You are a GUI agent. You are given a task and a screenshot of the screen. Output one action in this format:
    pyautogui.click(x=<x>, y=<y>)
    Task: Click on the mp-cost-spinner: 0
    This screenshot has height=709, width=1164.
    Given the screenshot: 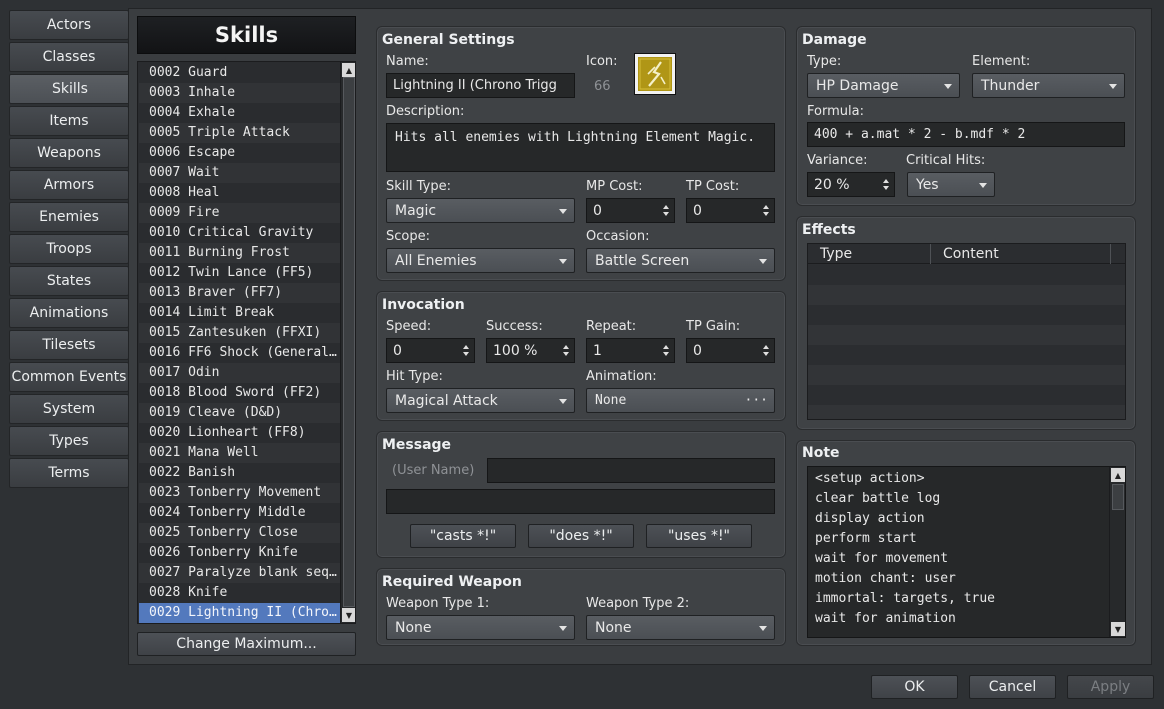 What is the action you would take?
    pyautogui.click(x=630, y=210)
    